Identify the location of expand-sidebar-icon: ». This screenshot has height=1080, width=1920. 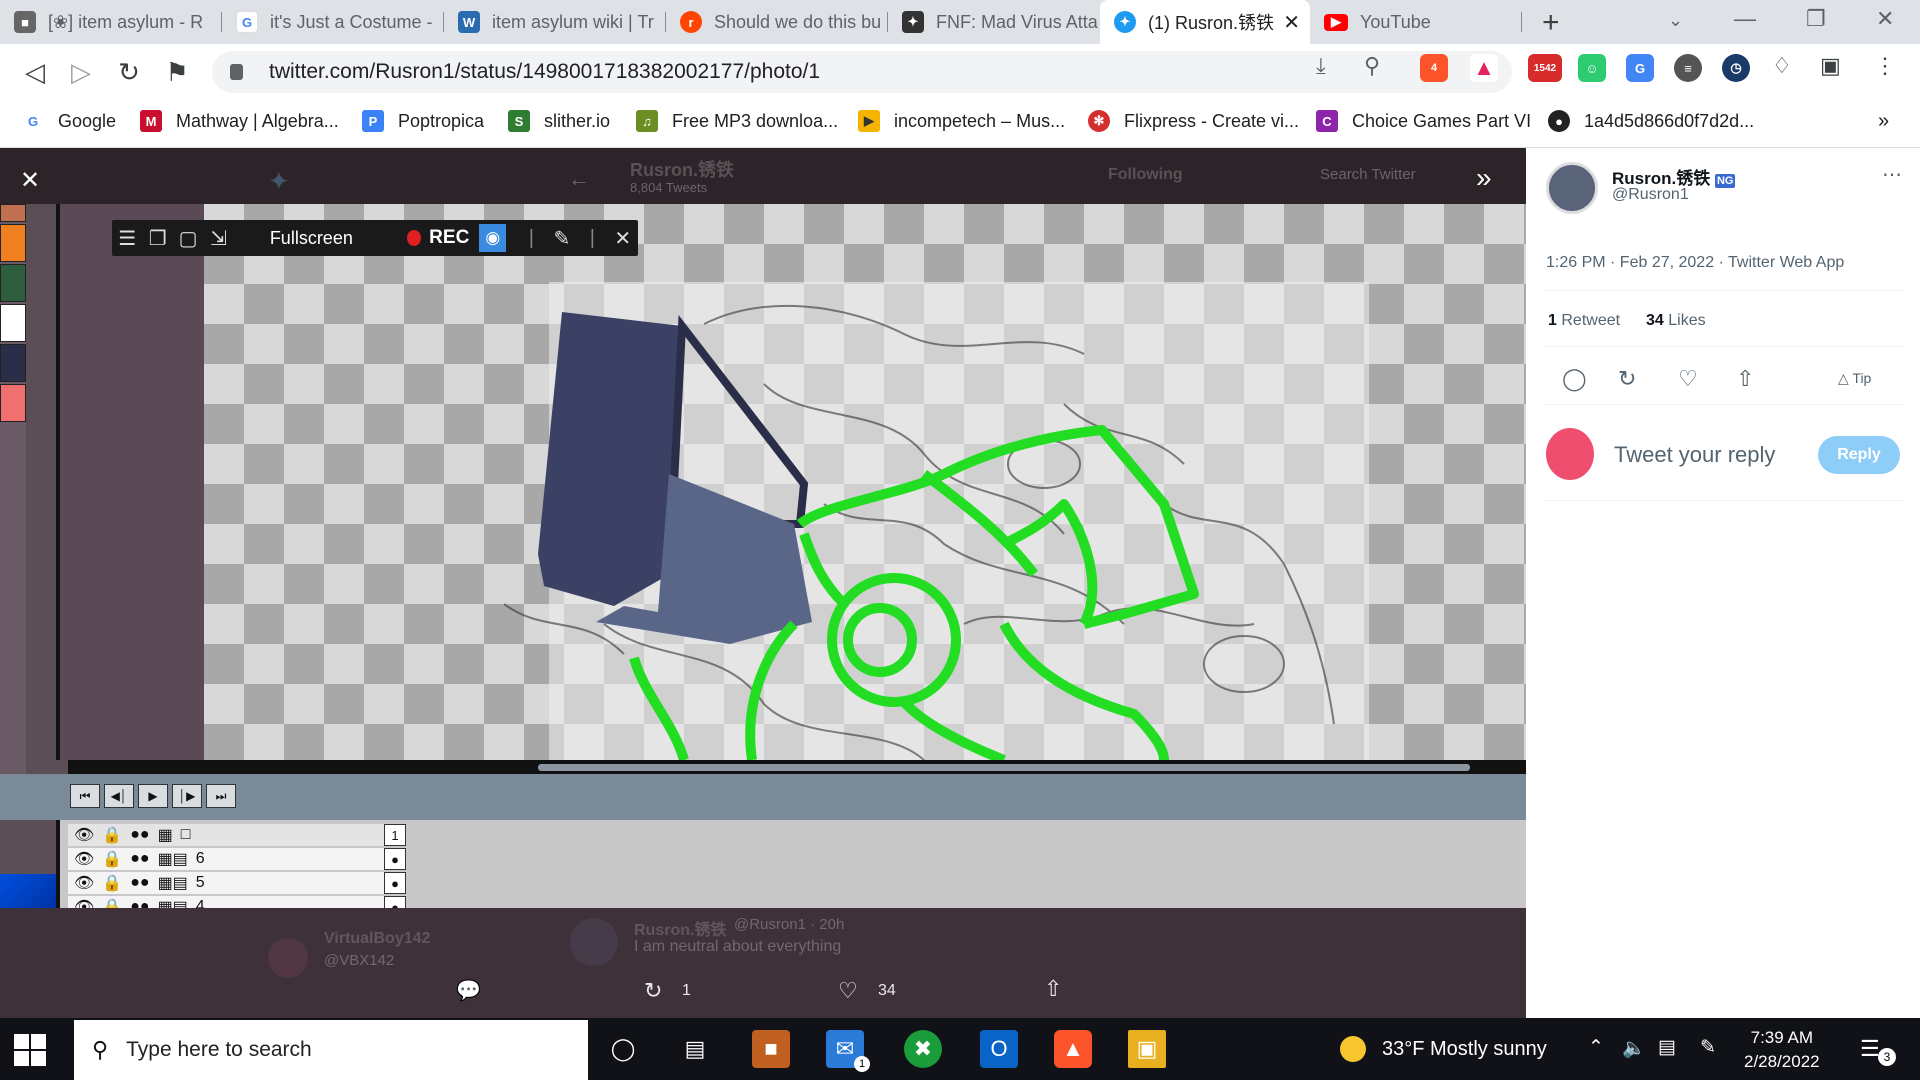
(1484, 178).